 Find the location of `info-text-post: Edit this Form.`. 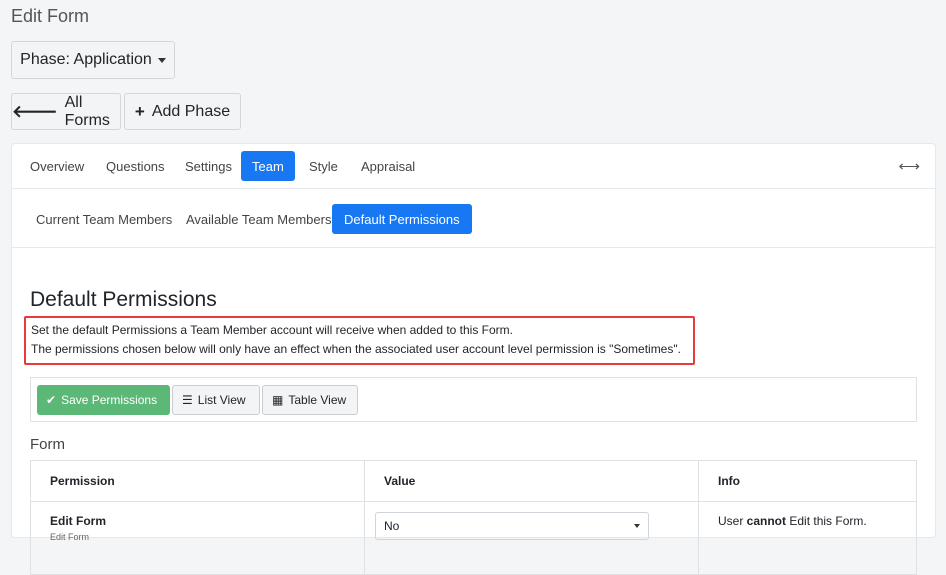

info-text-post: Edit this Form. is located at coordinates (826, 521).